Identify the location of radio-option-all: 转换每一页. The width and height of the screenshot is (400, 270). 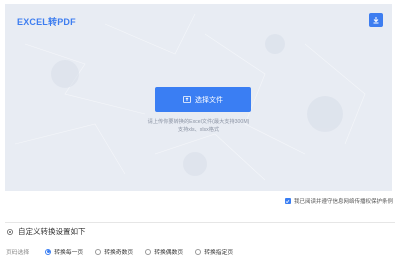
(64, 251).